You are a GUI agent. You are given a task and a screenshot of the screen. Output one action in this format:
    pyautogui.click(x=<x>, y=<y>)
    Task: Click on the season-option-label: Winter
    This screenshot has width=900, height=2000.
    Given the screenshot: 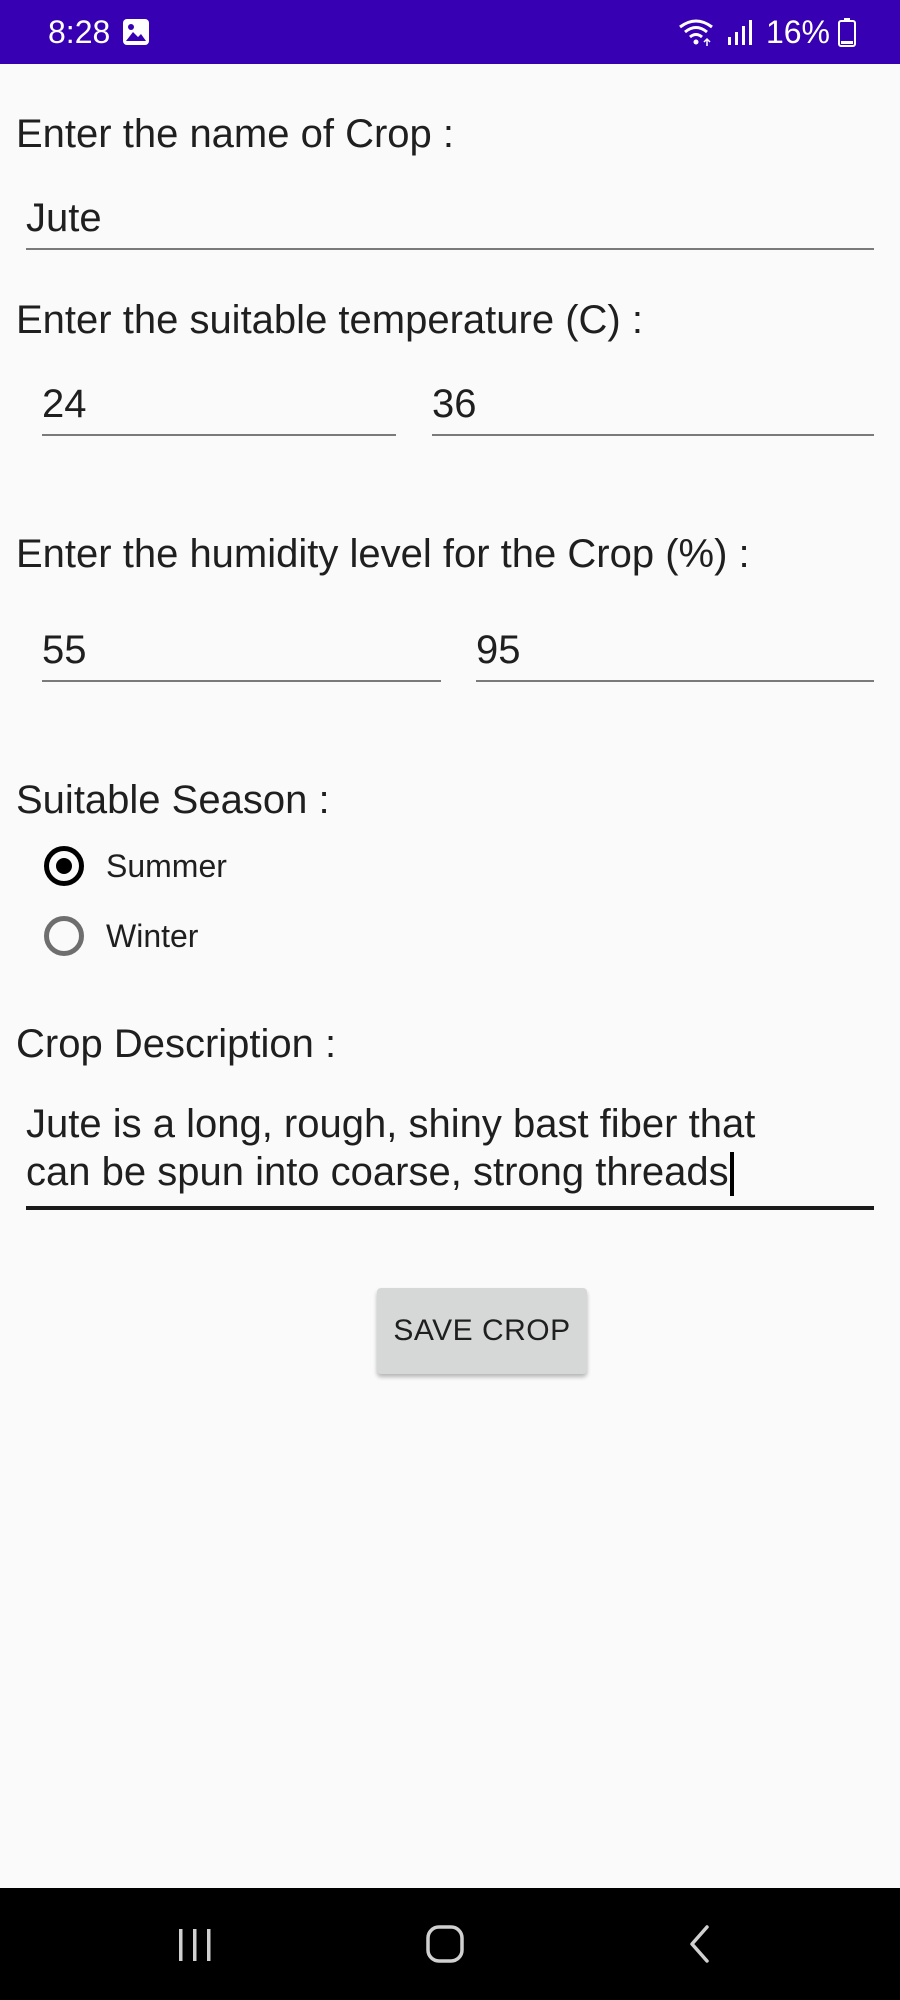 What is the action you would take?
    pyautogui.click(x=152, y=936)
    